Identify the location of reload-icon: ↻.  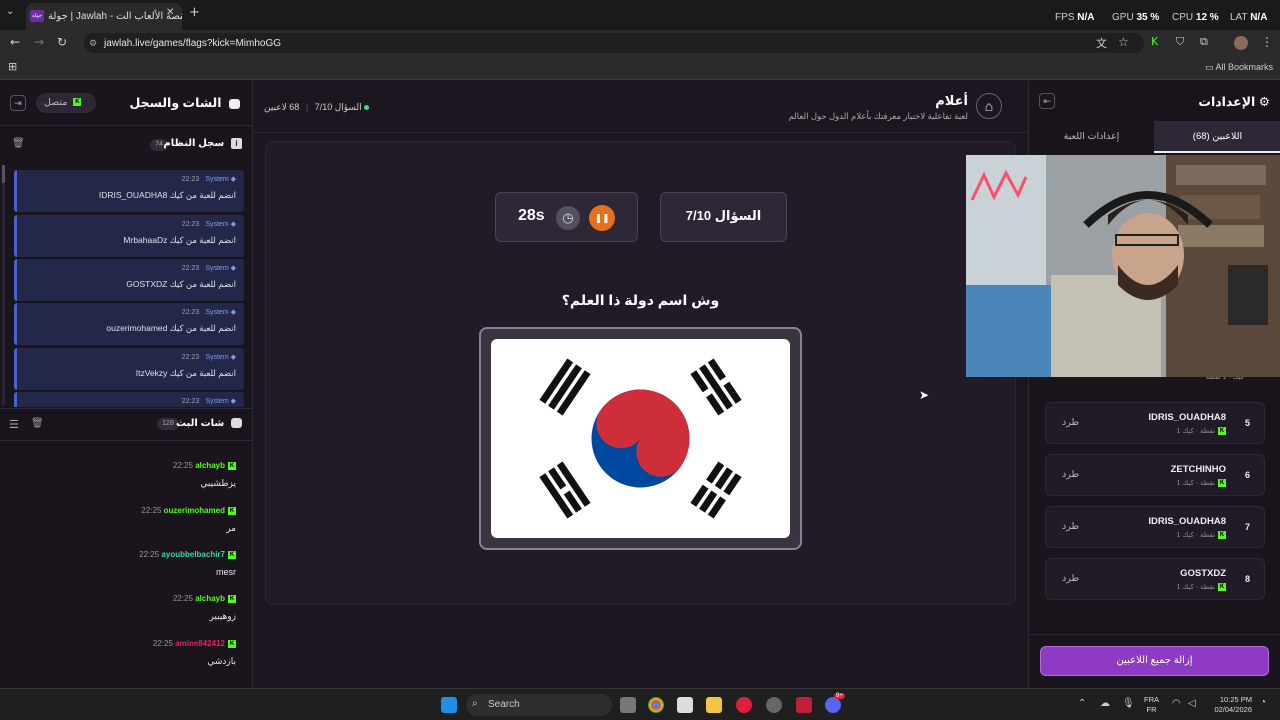
(62, 42).